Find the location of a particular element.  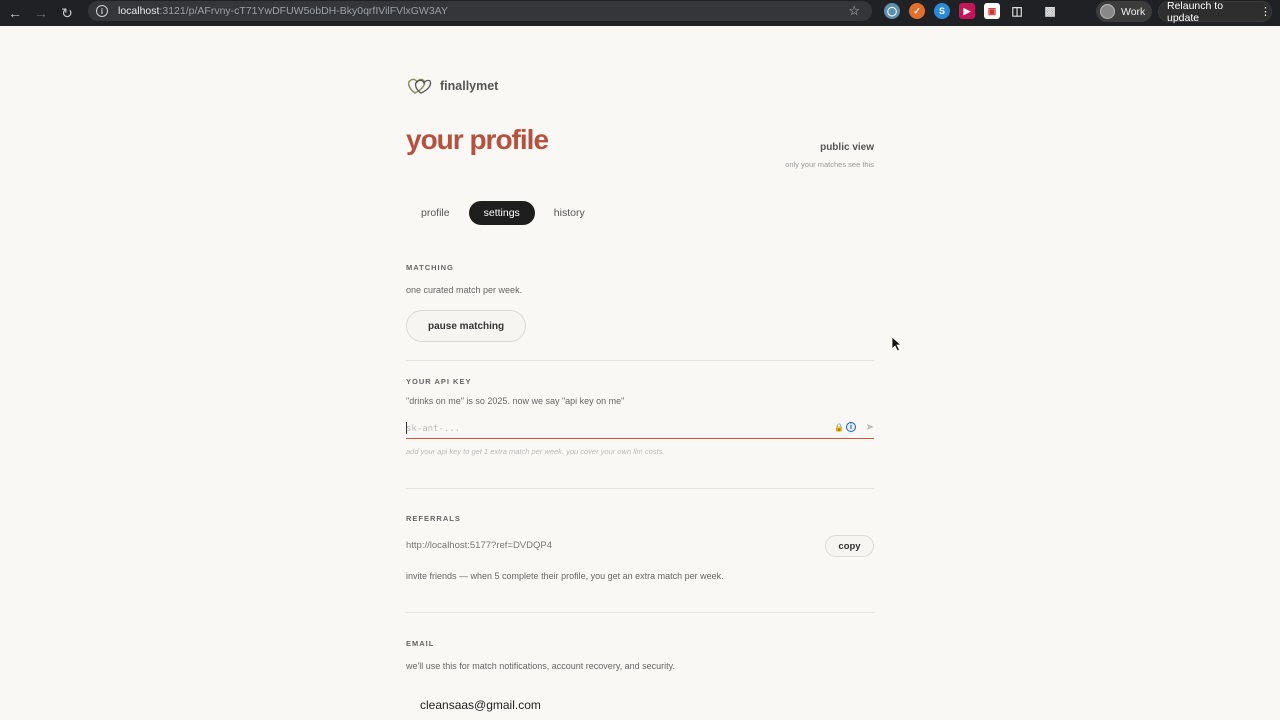

api-key-input is located at coordinates (616, 429).